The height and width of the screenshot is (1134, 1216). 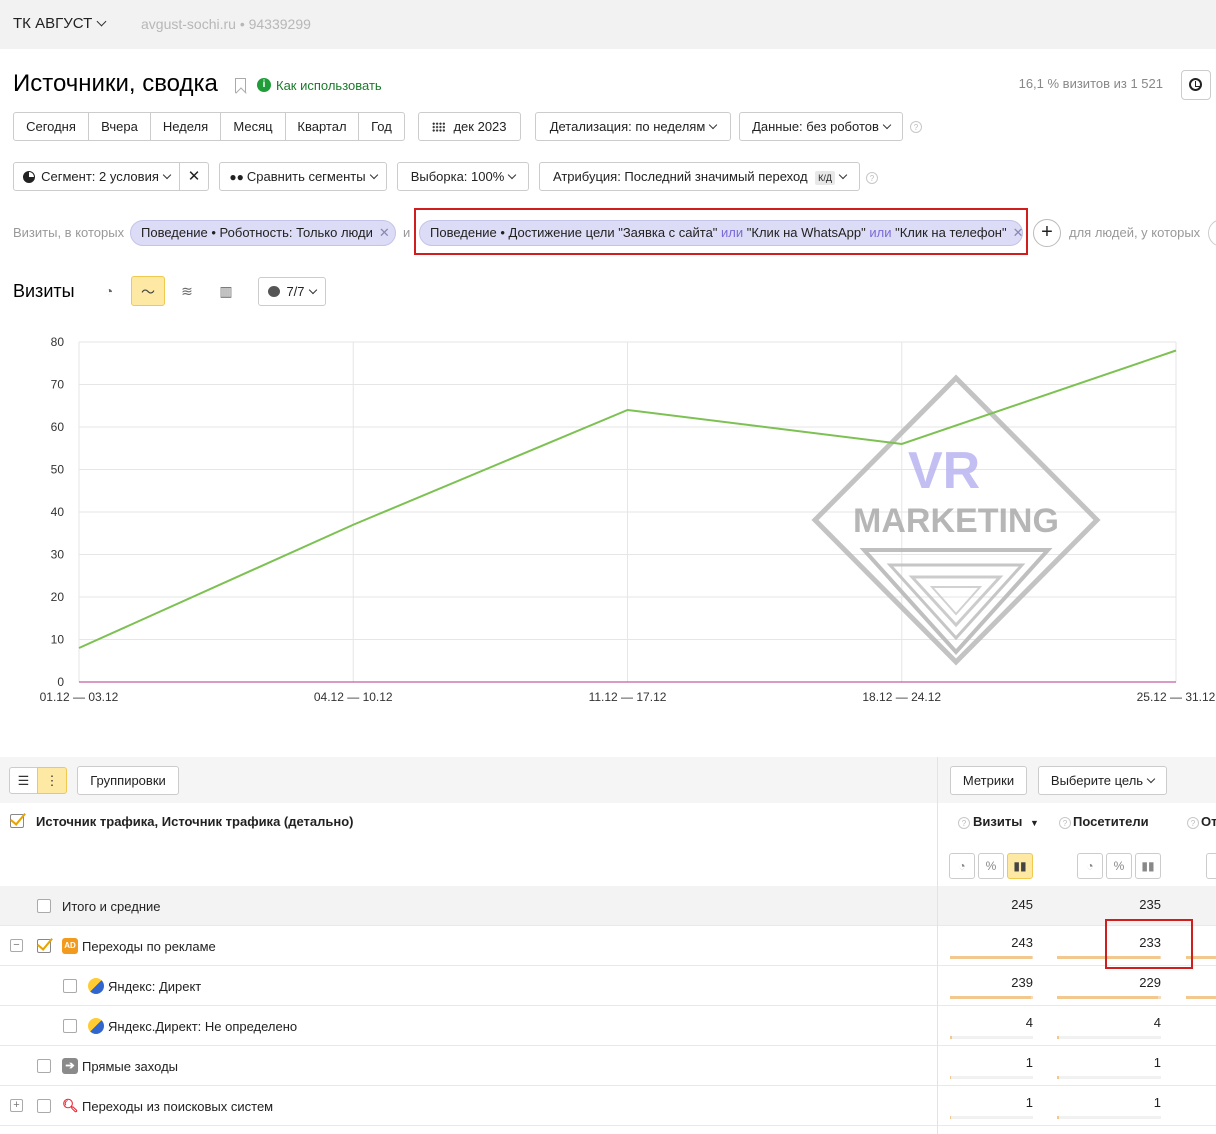 What do you see at coordinates (1212, 233) in the screenshot?
I see `add-user-filter-button` at bounding box center [1212, 233].